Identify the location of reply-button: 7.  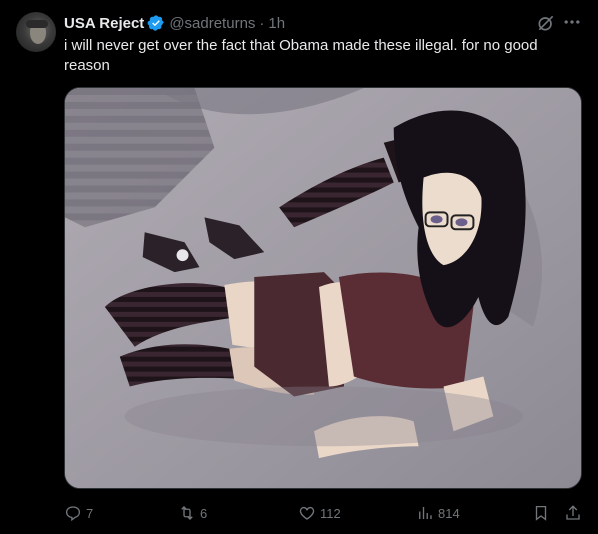
(78, 513).